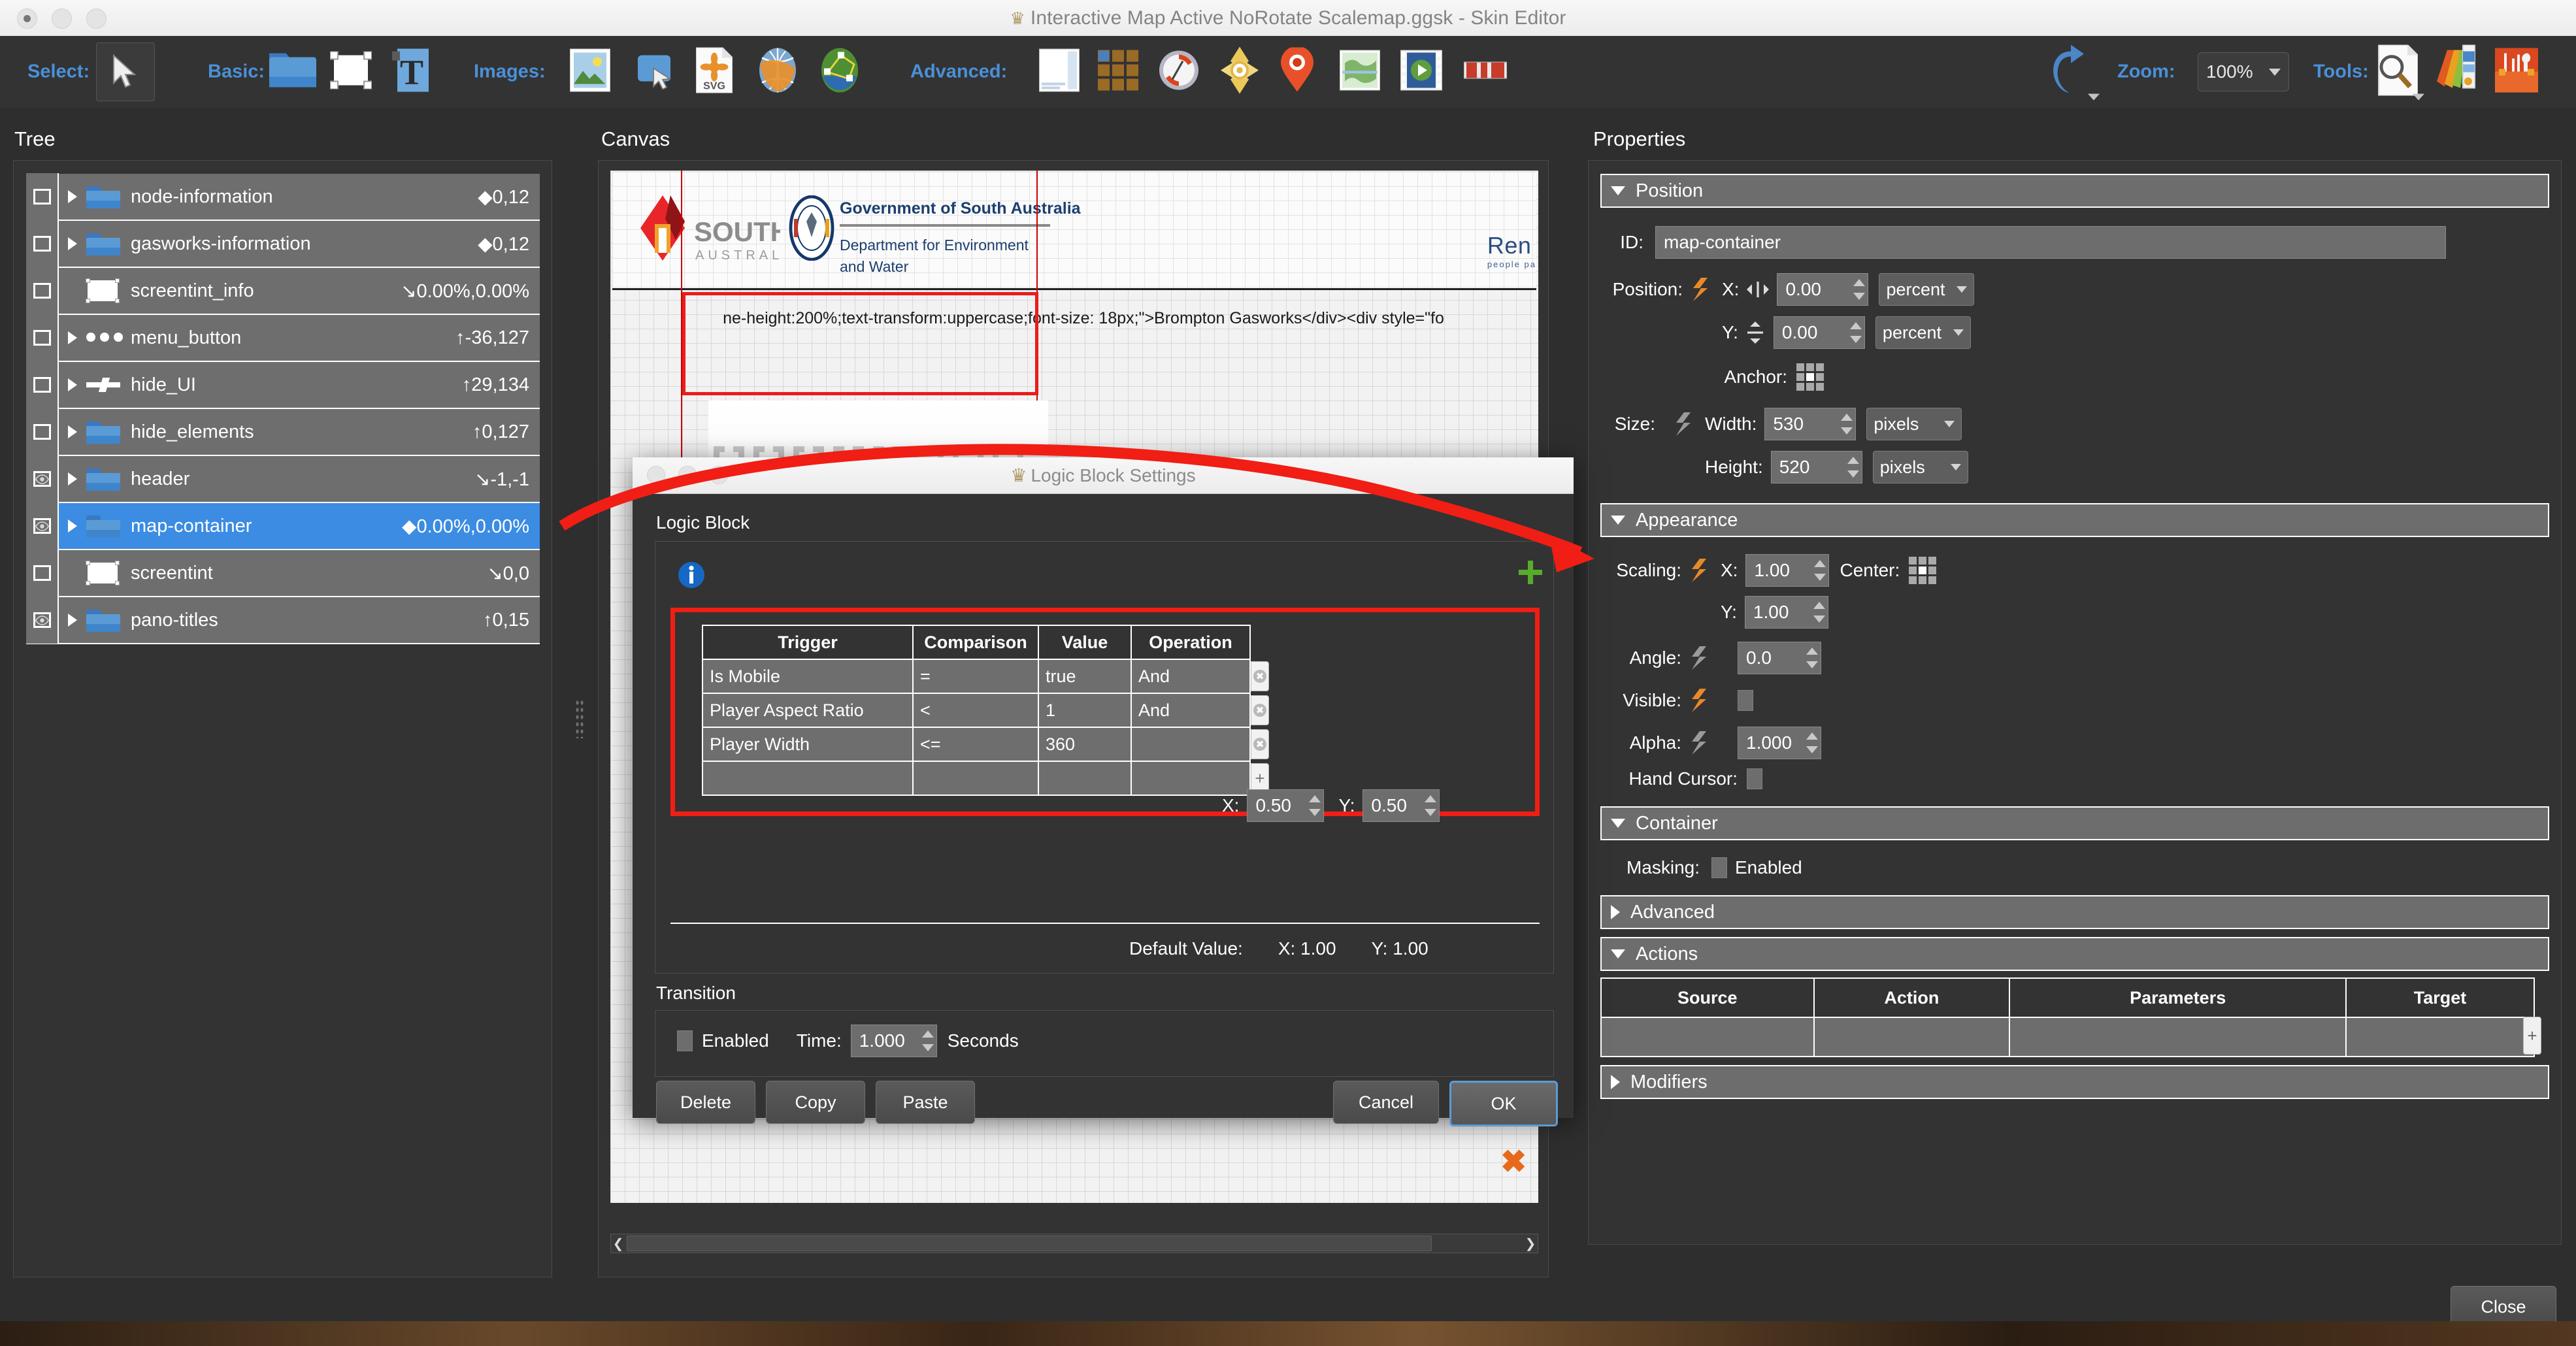 The height and width of the screenshot is (1346, 2576). I want to click on tree-row: node-information ◆0,12, so click(283, 197).